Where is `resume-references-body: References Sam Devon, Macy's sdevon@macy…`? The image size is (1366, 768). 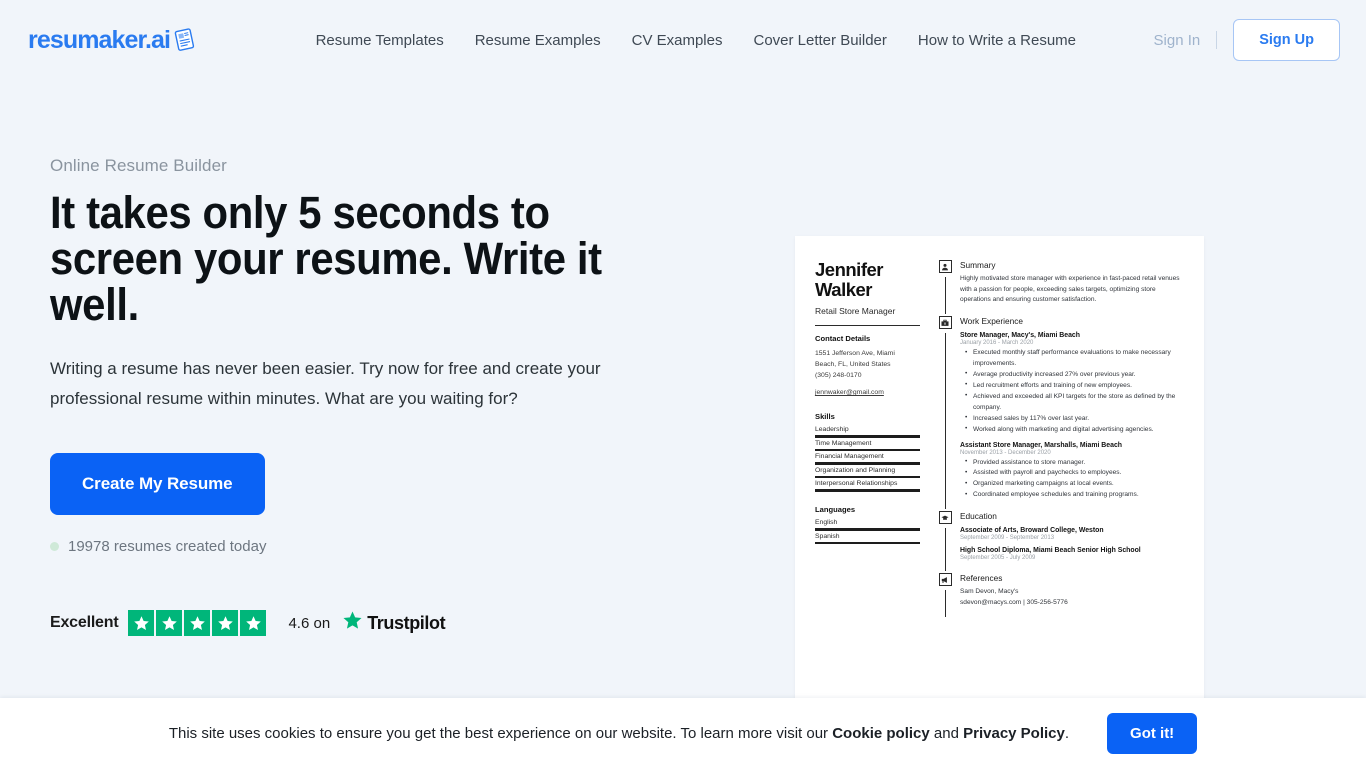 resume-references-body: References Sam Devon, Macy's sdevon@macy… is located at coordinates (1072, 595).